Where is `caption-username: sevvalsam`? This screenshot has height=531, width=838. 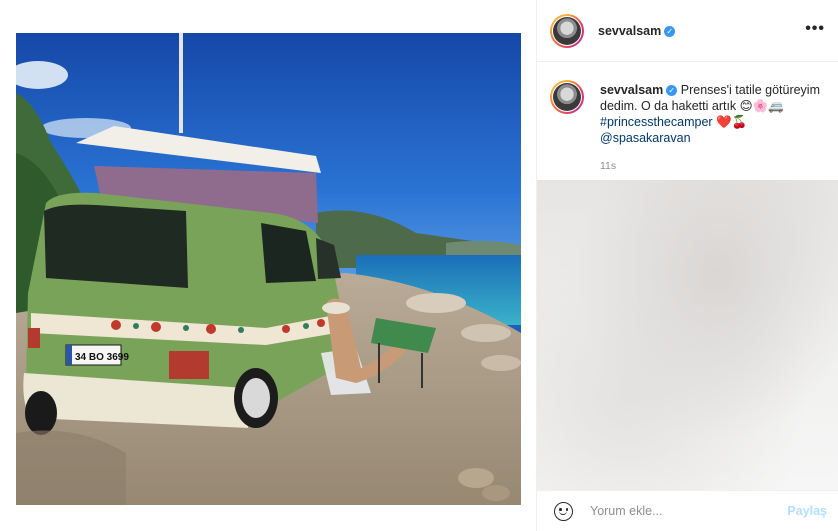 caption-username: sevvalsam is located at coordinates (631, 90).